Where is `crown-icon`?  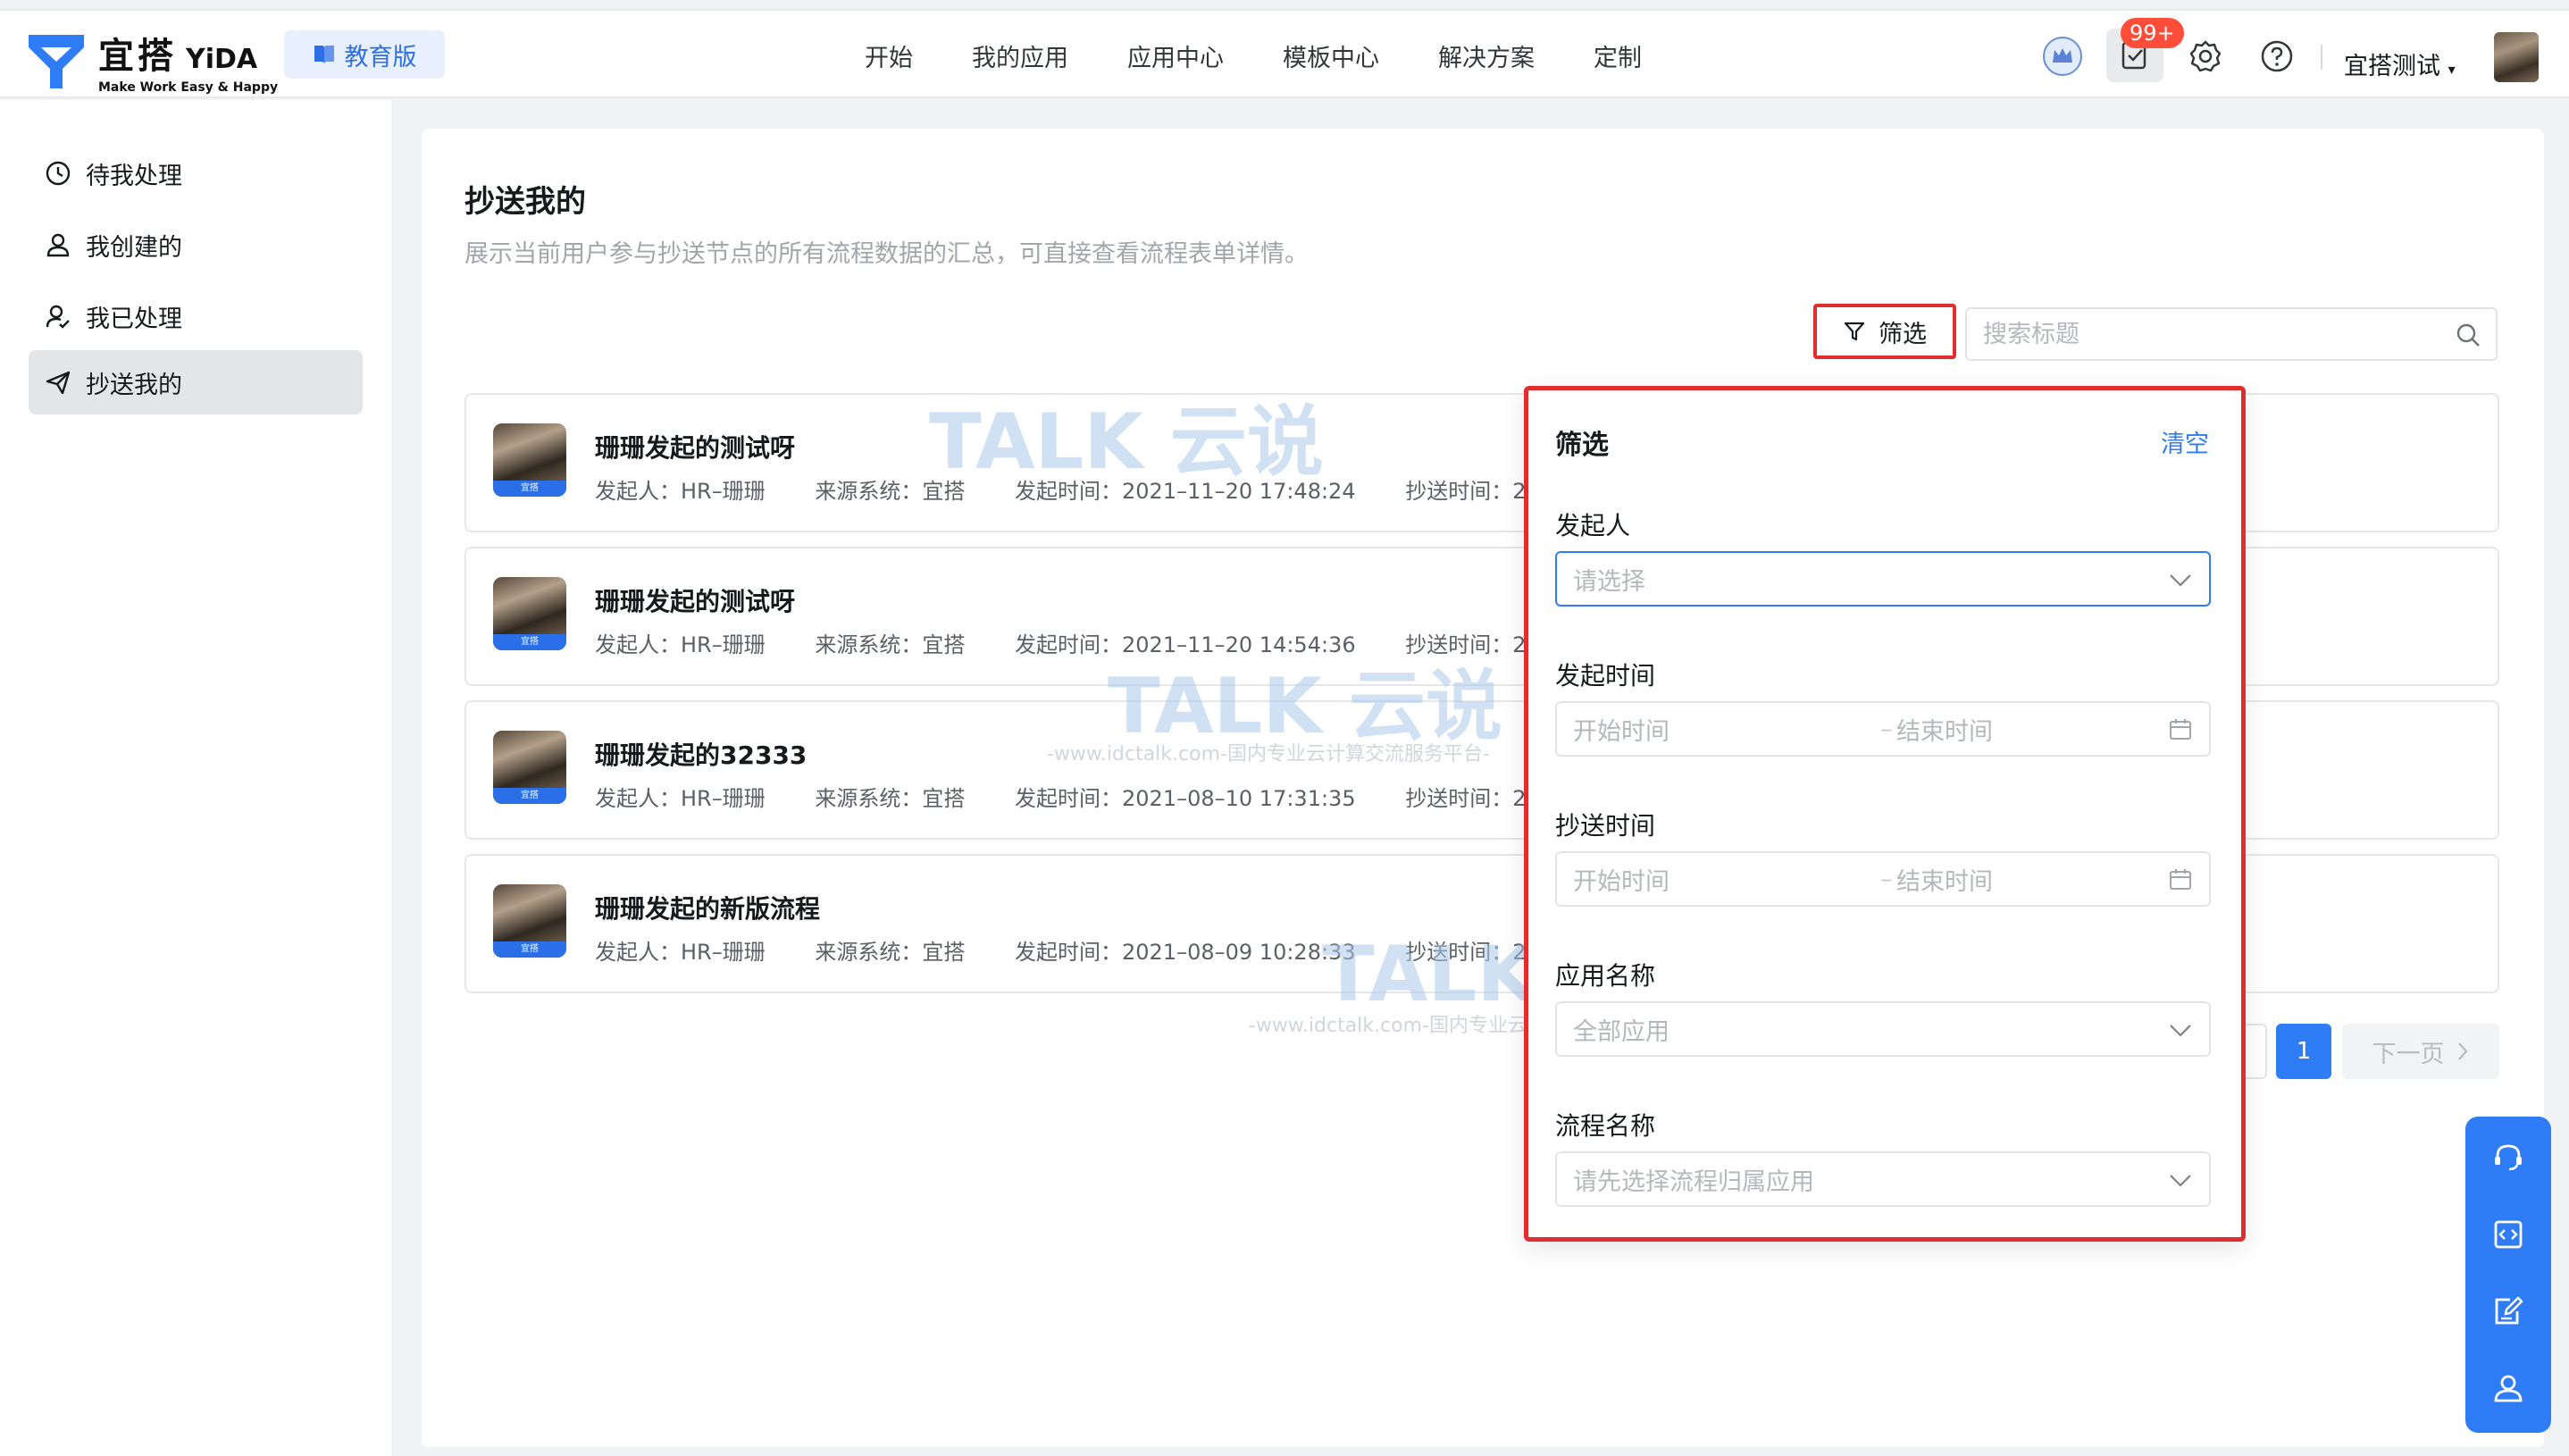 crown-icon is located at coordinates (2062, 56).